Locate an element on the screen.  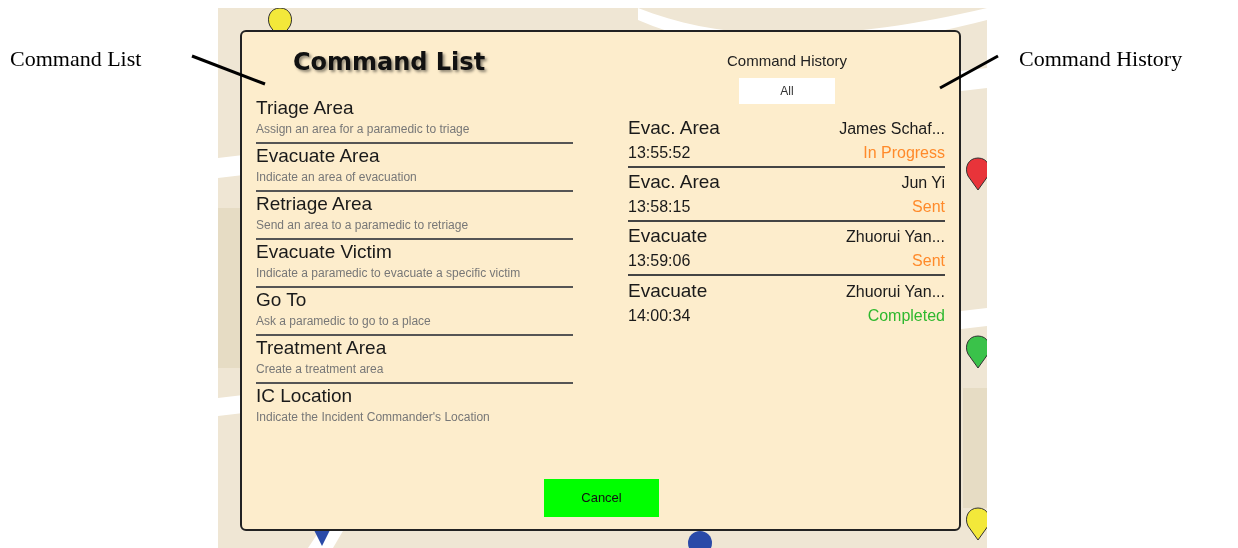
command-name: Retriage Area is located at coordinates (315, 204).